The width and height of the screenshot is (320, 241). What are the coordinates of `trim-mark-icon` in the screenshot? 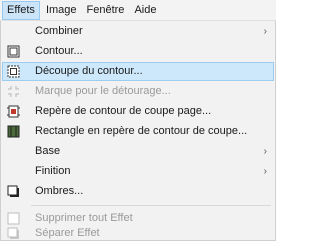 It's located at (13, 91).